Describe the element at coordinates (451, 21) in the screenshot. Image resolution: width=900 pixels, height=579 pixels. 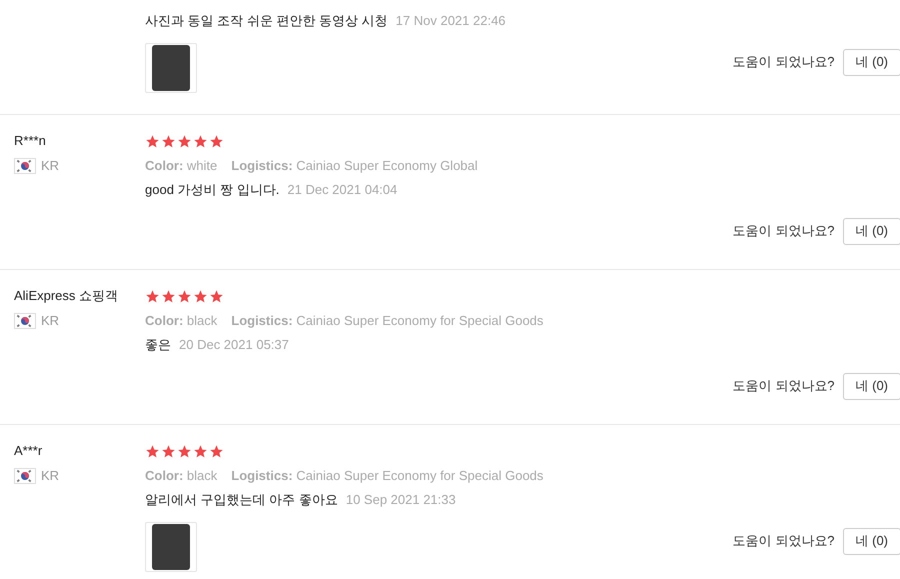
I see `review-date: 17 Nov 2021 22:46` at that location.